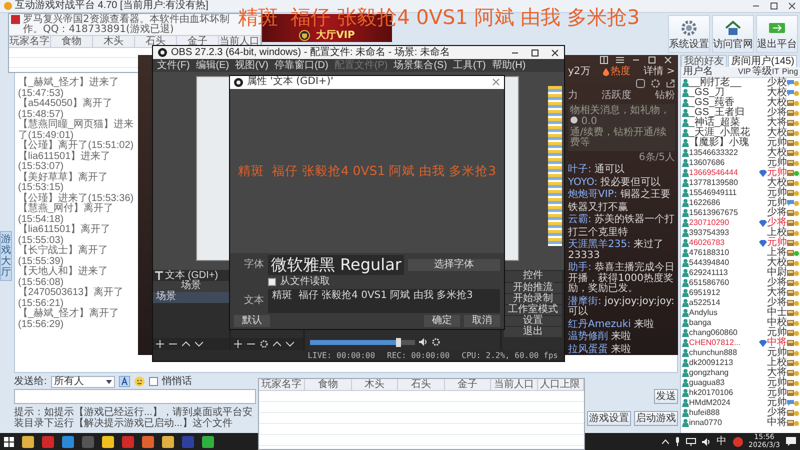  Describe the element at coordinates (573, 96) in the screenshot. I see `ranking-tab: 力` at that location.